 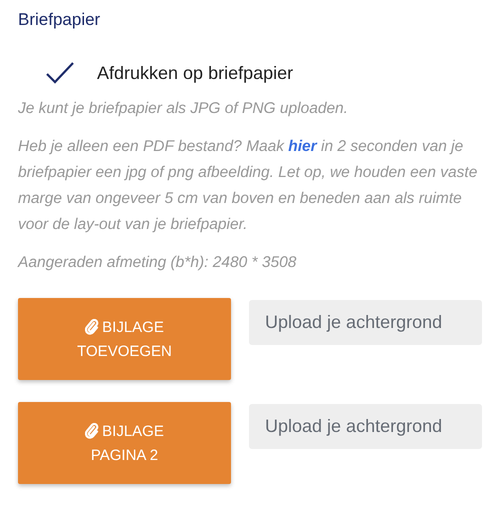 I want to click on attach-button: BIJLAGE PAGINA 2, so click(x=124, y=443).